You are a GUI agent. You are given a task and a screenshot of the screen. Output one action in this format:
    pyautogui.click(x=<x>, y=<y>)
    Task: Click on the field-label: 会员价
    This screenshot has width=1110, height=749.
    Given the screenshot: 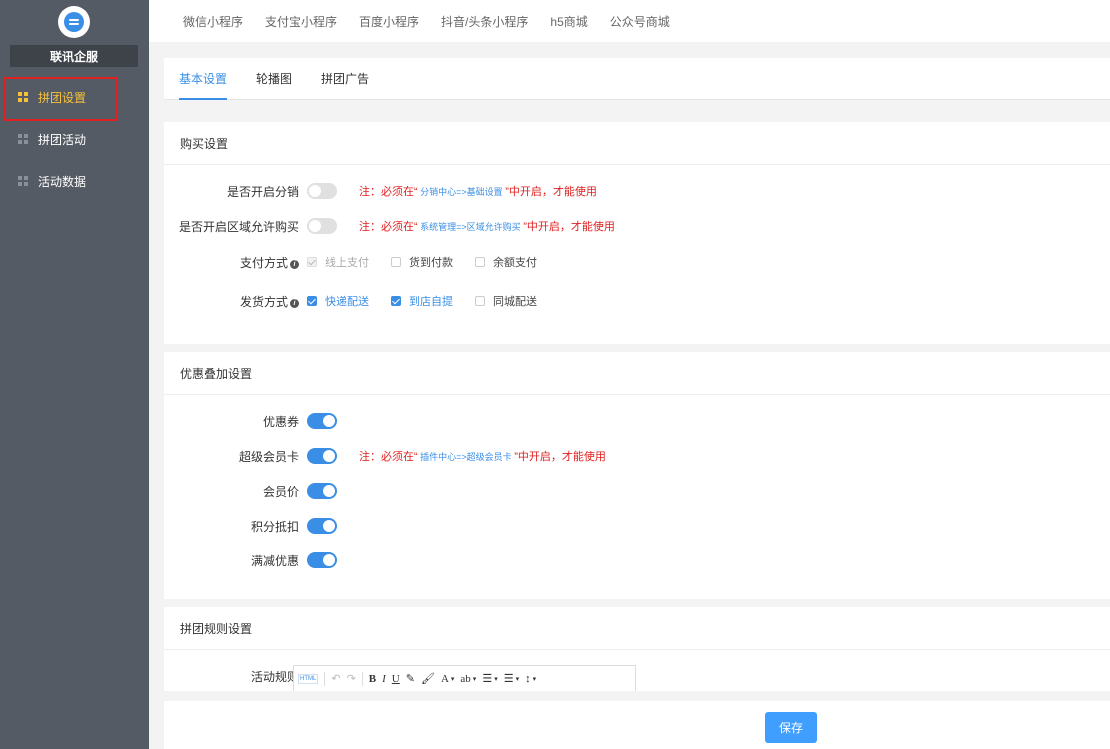 What is the action you would take?
    pyautogui.click(x=280, y=491)
    